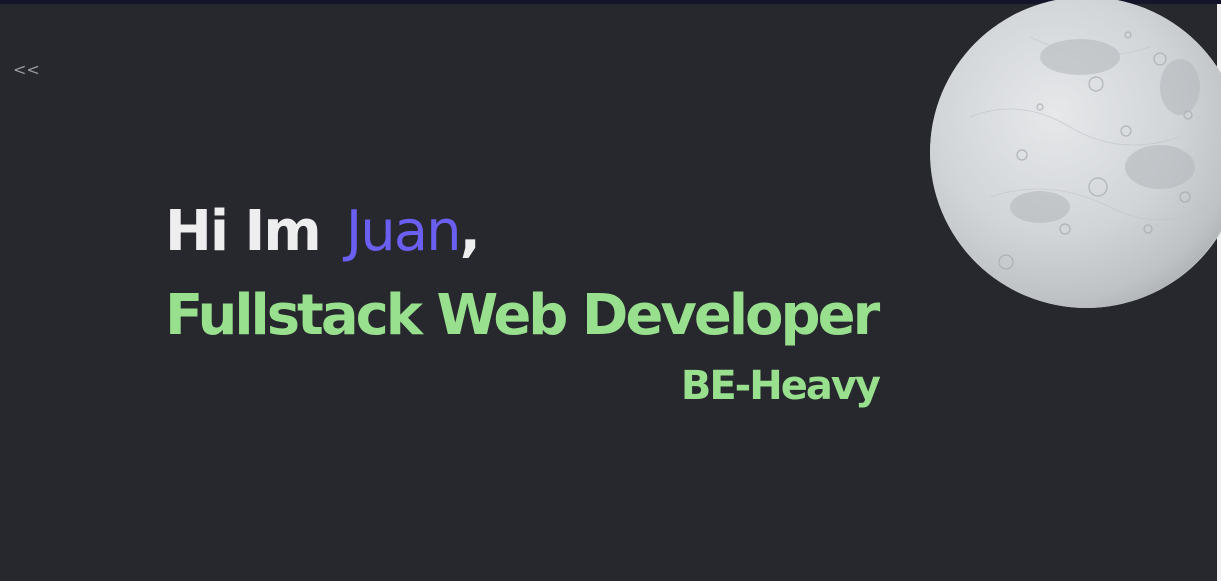  What do you see at coordinates (522, 315) in the screenshot?
I see `role-text: Fullstack Web Developer` at bounding box center [522, 315].